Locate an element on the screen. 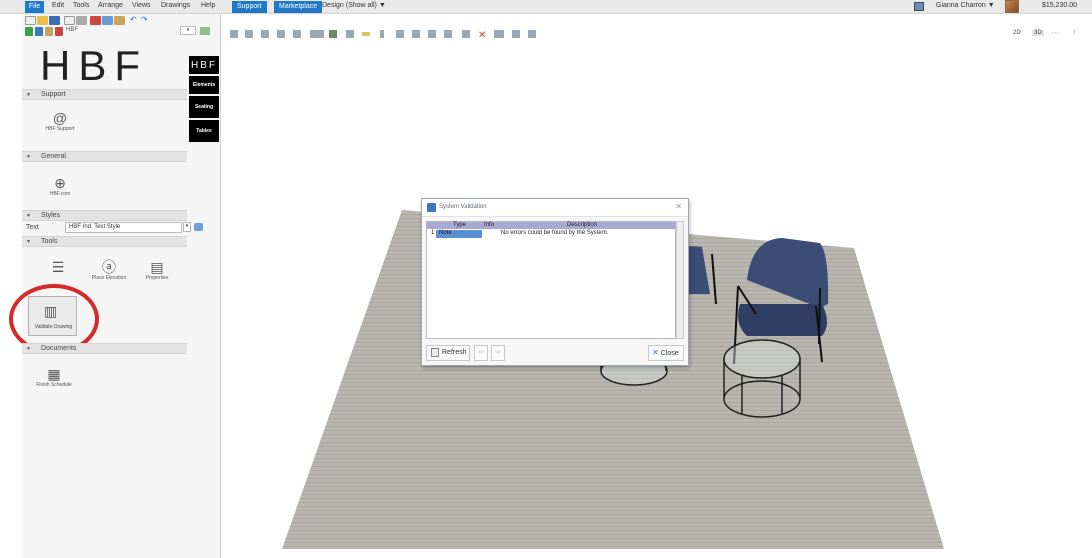 Image resolution: width=1092 pixels, height=558 pixels. design-dropdown: Design (Show all) ▼ is located at coordinates (354, 5).